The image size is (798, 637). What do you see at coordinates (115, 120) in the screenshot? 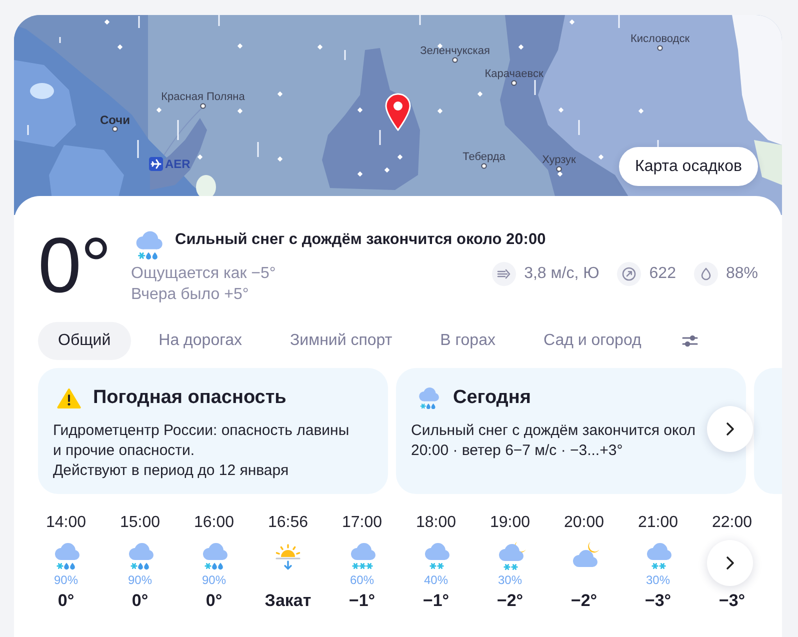
I see `map-place-label: Сочи` at bounding box center [115, 120].